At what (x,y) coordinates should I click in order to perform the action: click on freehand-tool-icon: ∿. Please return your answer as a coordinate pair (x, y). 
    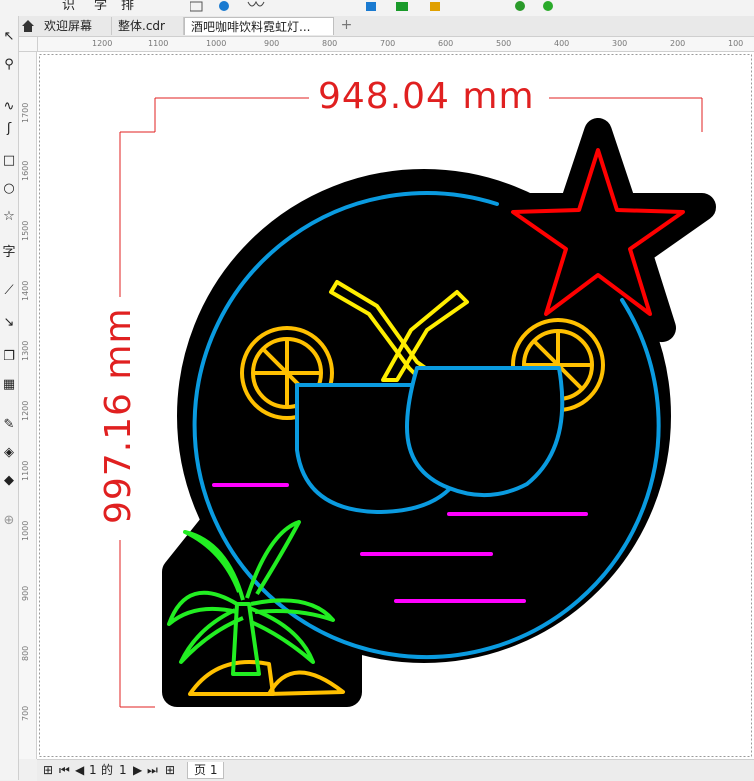
    Looking at the image, I should click on (9, 107).